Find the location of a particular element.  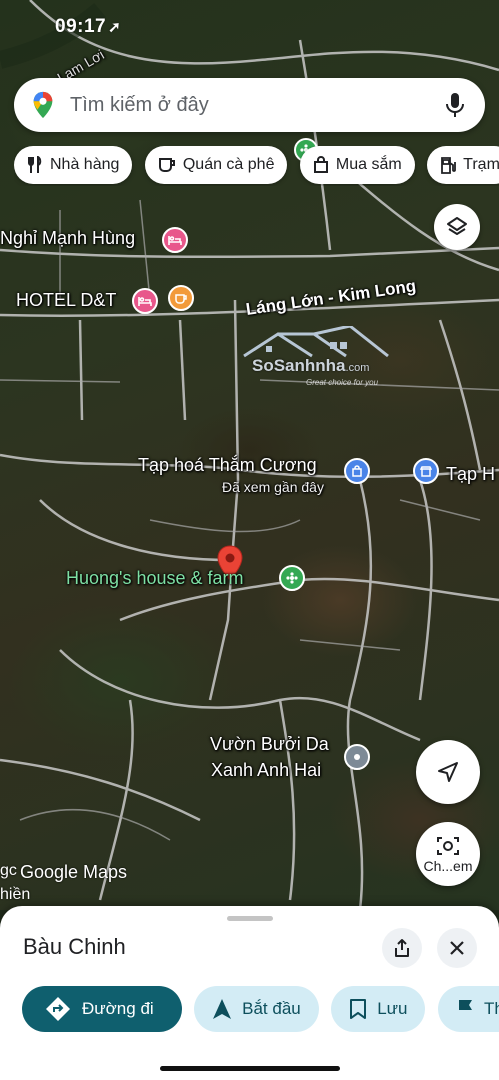

map-label-hotel-dt: HOTEL D&T is located at coordinates (66, 300).